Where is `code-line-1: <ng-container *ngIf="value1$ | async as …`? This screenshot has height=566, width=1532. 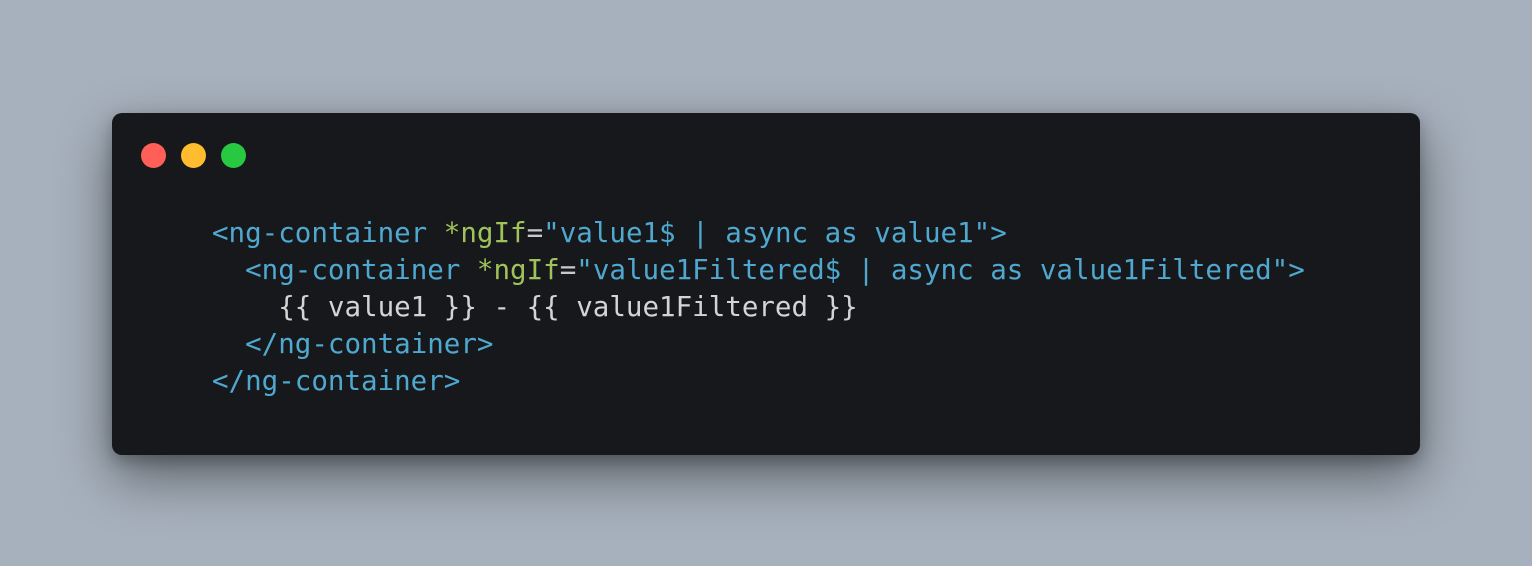
code-line-1: <ng-container *ngIf="value1$ | async as … is located at coordinates (758, 233).